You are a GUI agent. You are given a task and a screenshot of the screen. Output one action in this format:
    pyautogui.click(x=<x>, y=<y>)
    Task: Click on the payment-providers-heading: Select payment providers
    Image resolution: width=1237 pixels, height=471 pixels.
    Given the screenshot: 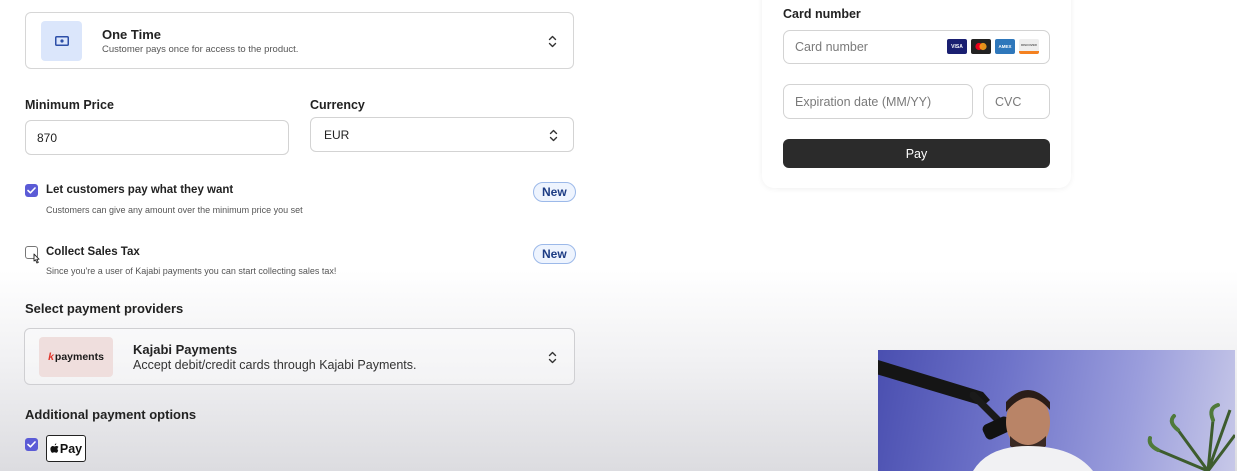 What is the action you would take?
    pyautogui.click(x=104, y=308)
    